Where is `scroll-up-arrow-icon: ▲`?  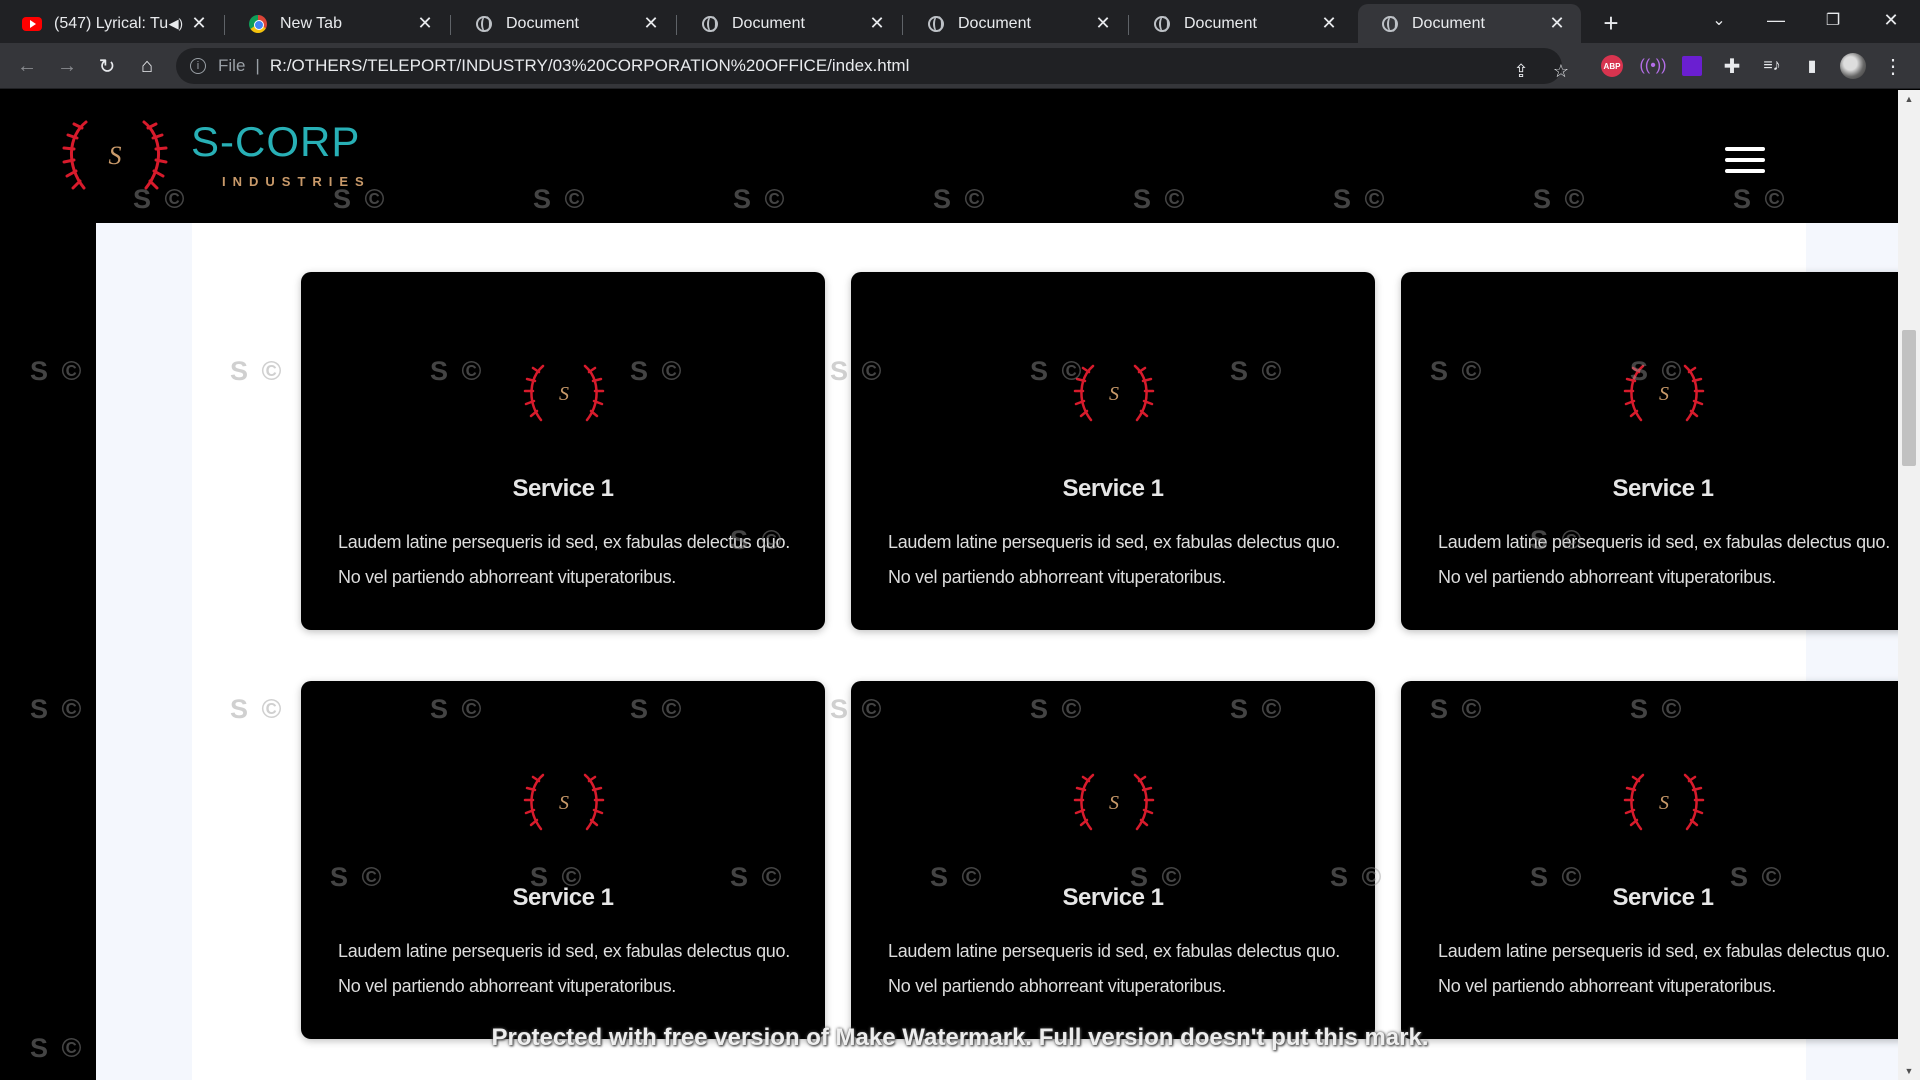
scroll-up-arrow-icon: ▲ is located at coordinates (1909, 99).